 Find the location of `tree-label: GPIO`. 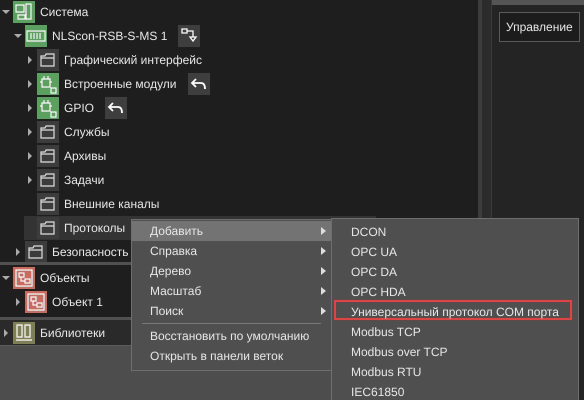

tree-label: GPIO is located at coordinates (79, 108).